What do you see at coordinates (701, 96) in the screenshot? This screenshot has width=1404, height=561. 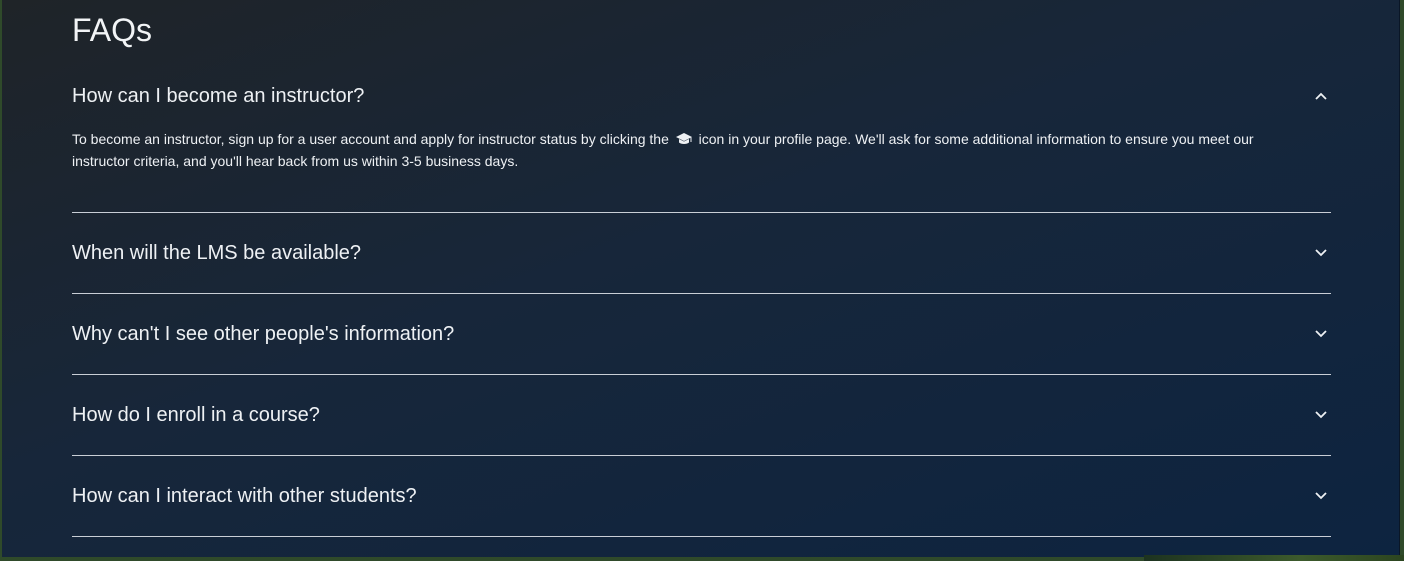 I see `faq-header: How can I become an instructor?` at bounding box center [701, 96].